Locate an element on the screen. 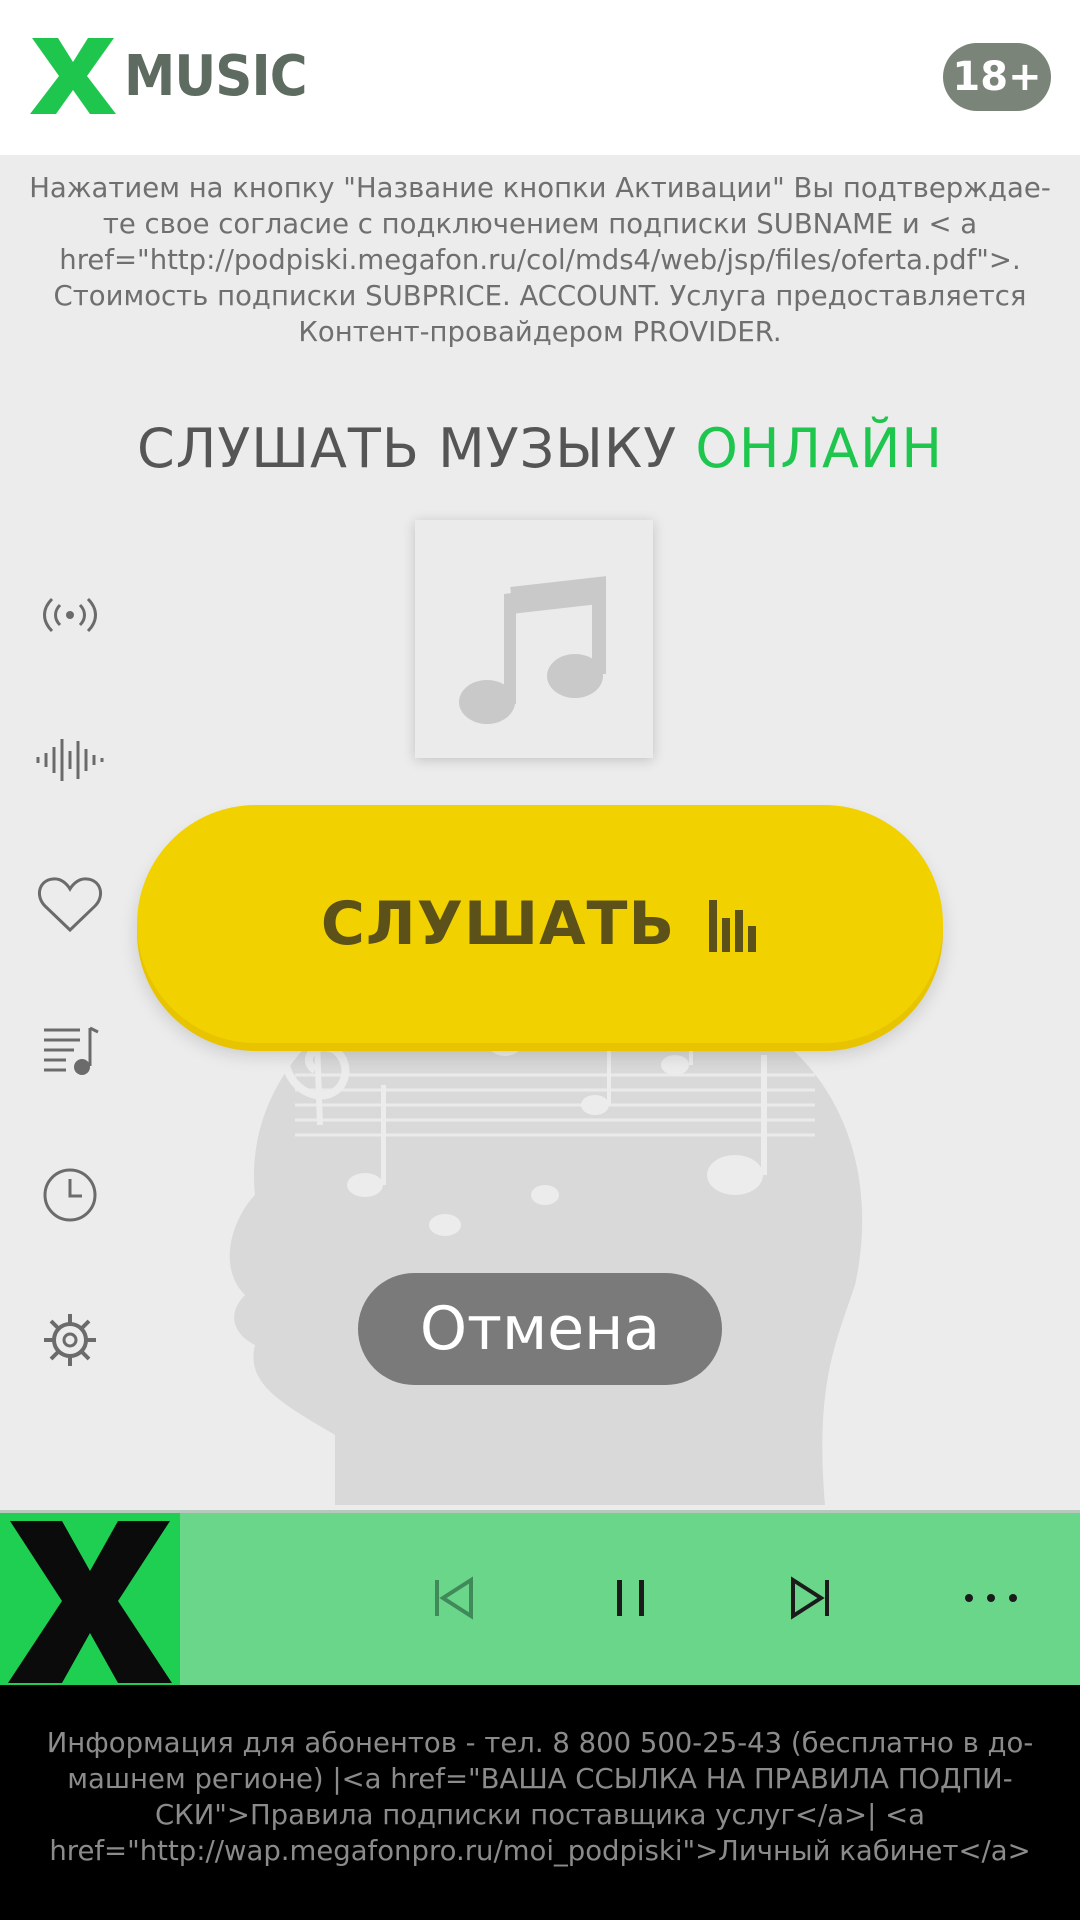  side-item-waveform is located at coordinates (70, 760).